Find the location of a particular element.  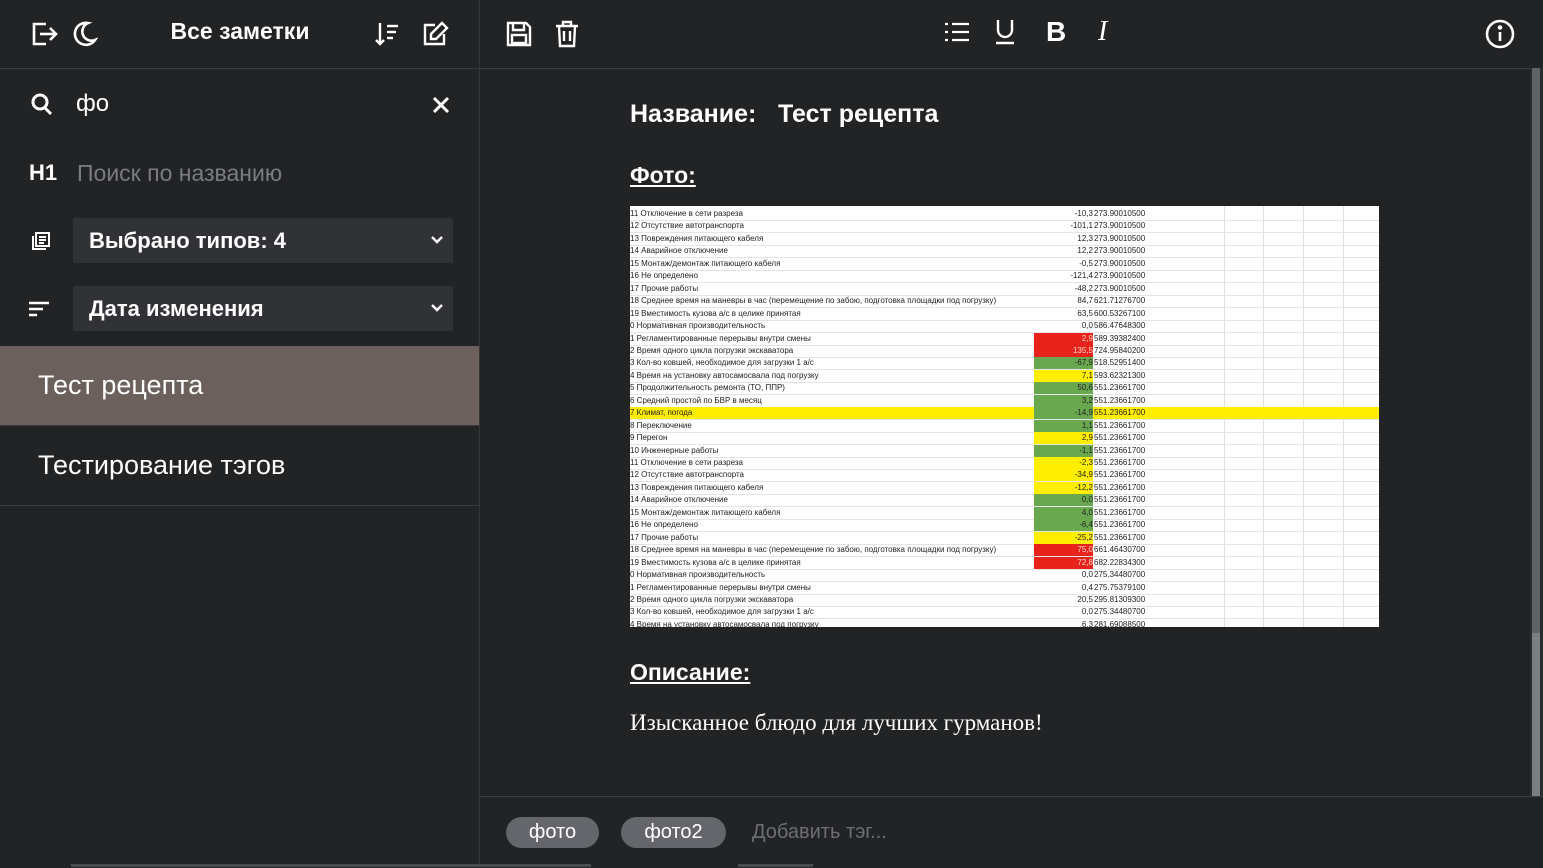

clear-search-icon is located at coordinates (441, 105).